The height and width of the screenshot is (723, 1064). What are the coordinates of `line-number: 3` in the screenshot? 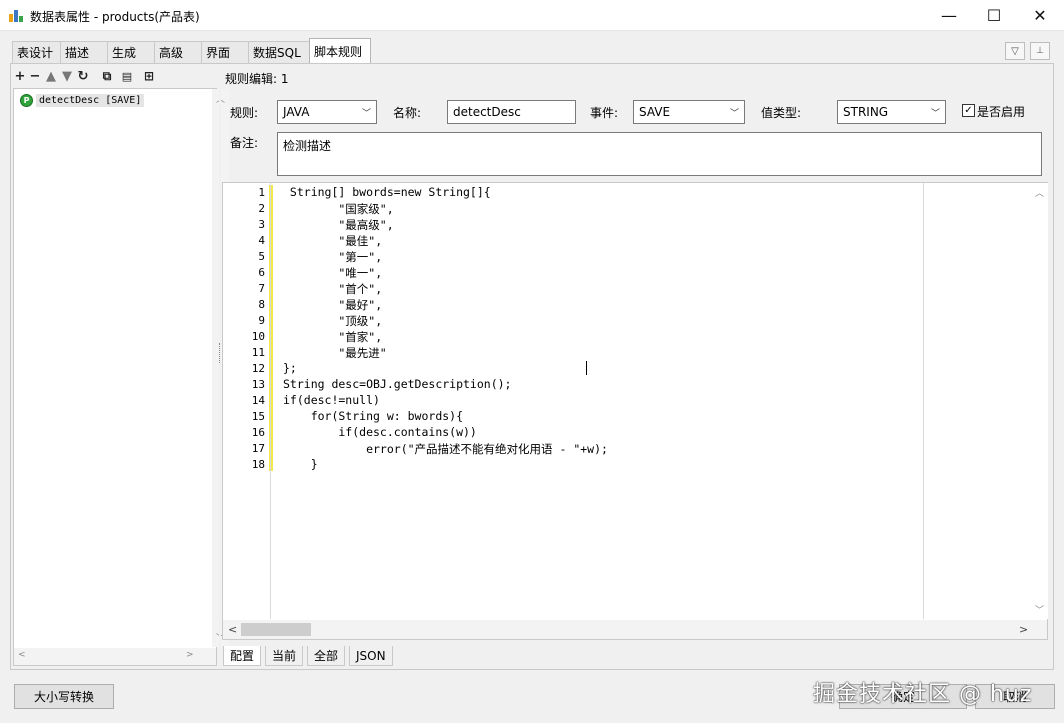 It's located at (261, 224).